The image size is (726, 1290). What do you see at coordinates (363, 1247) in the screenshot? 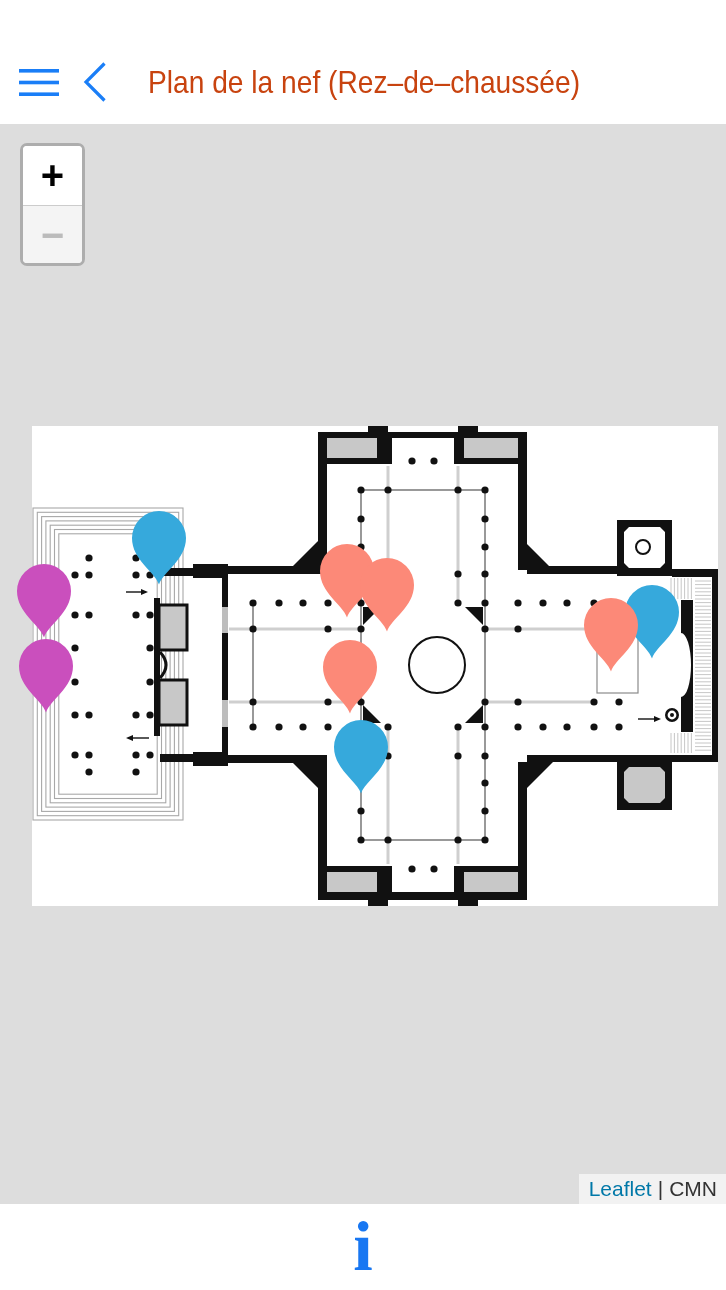
I see `info-button: i` at bounding box center [363, 1247].